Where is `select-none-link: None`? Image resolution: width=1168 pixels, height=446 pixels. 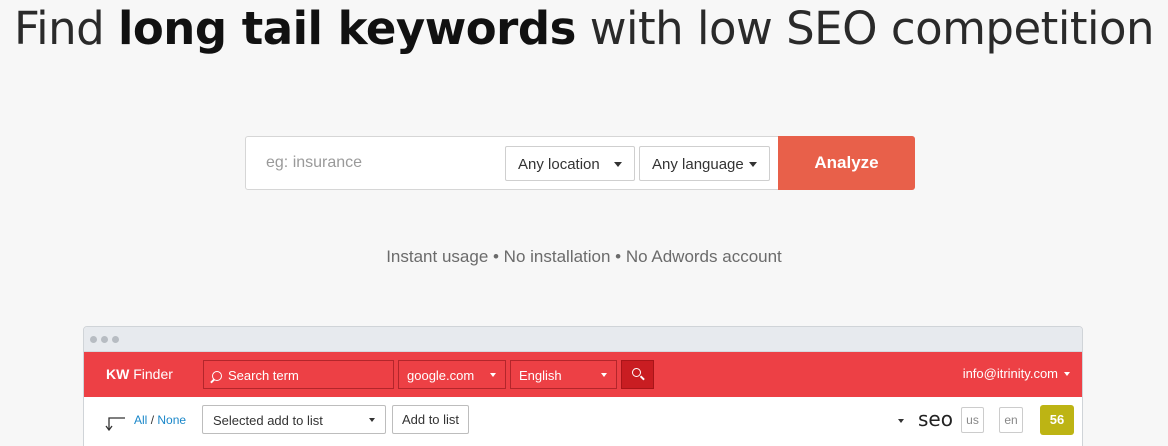
select-none-link: None is located at coordinates (171, 420).